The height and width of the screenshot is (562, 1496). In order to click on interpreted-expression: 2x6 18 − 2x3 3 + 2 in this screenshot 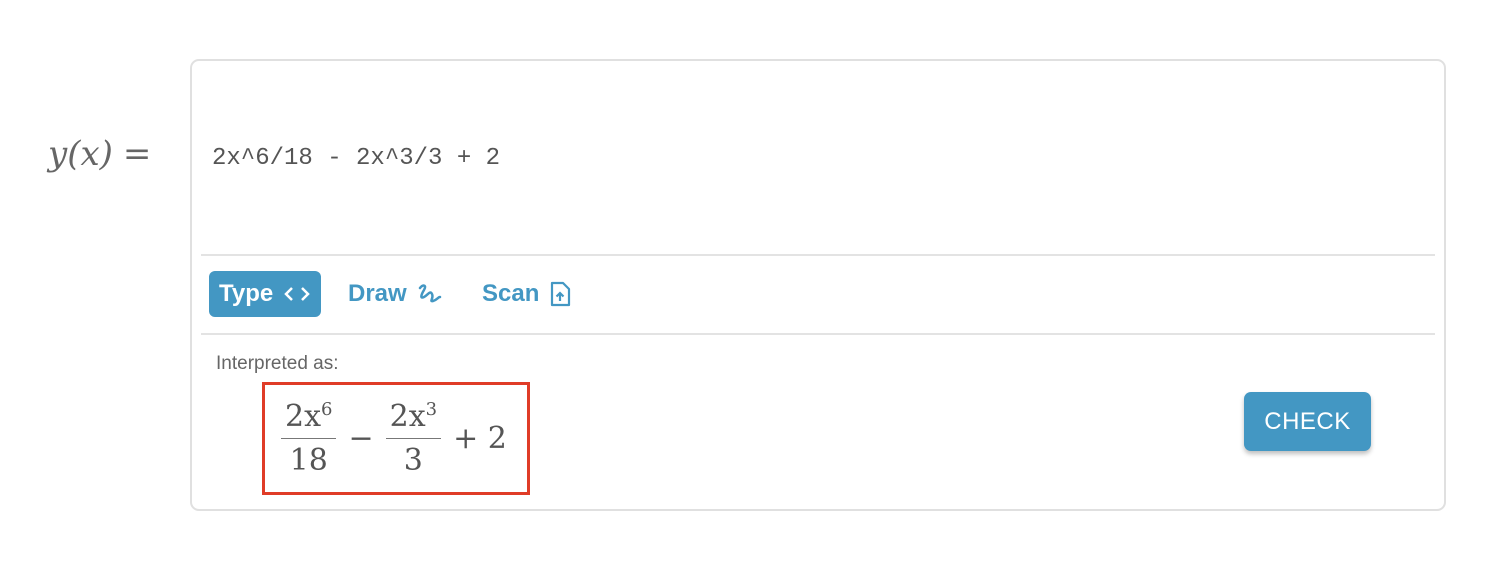, I will do `click(396, 438)`.